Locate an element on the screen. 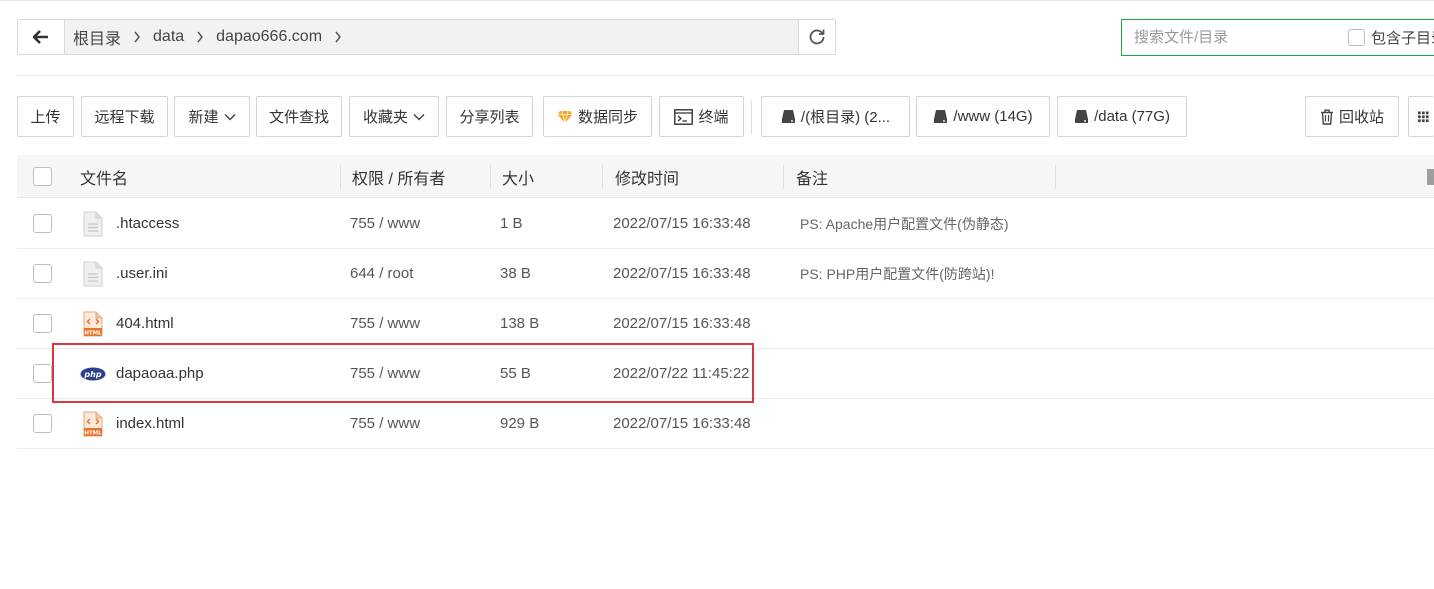 Image resolution: width=1434 pixels, height=589 pixels. file-size: 55 B is located at coordinates (515, 373).